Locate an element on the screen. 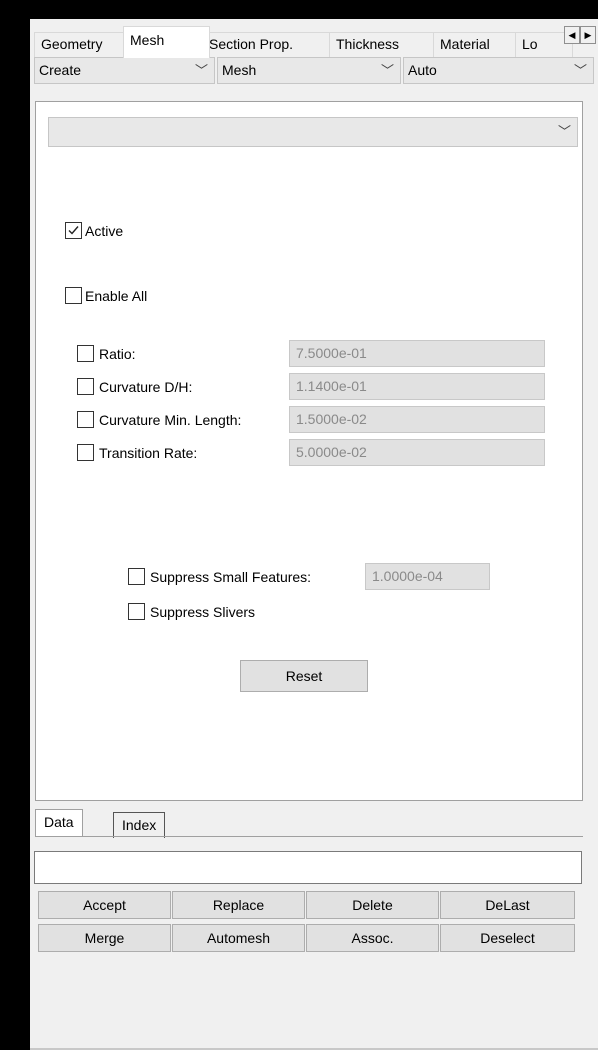  ratio-field: 7.5000e-01 is located at coordinates (417, 353).